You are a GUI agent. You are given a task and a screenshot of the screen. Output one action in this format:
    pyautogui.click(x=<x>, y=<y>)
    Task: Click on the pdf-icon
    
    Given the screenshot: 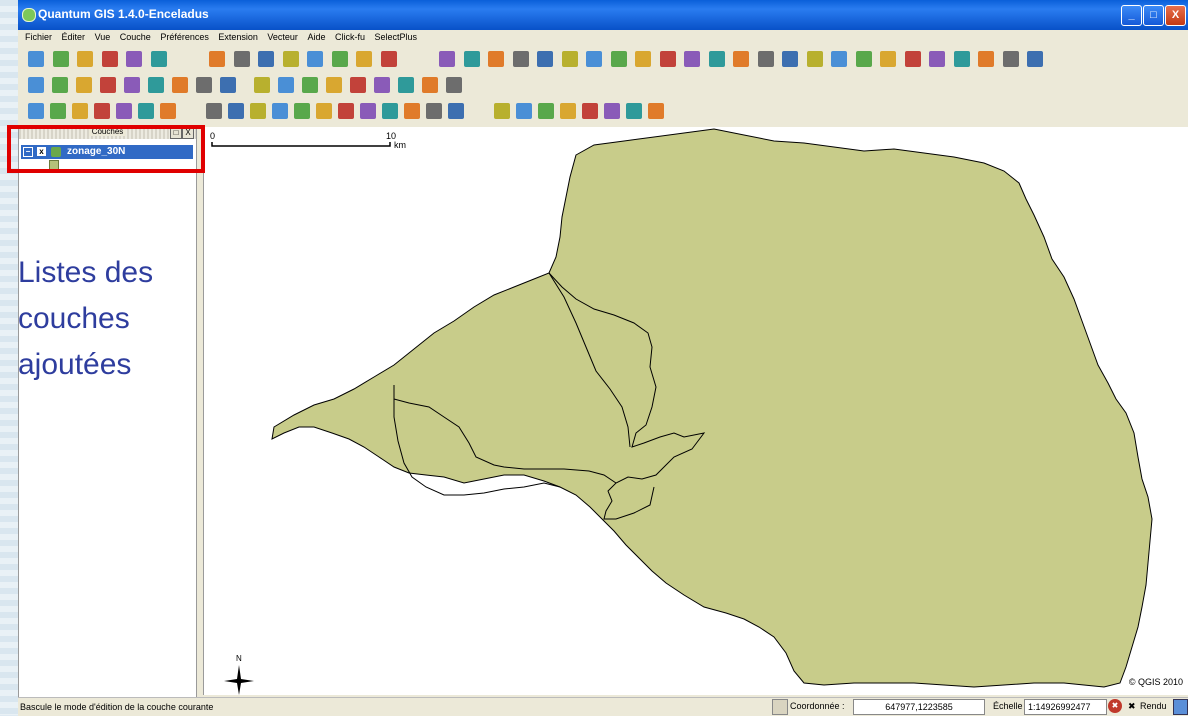 What is the action you would take?
    pyautogui.click(x=741, y=59)
    